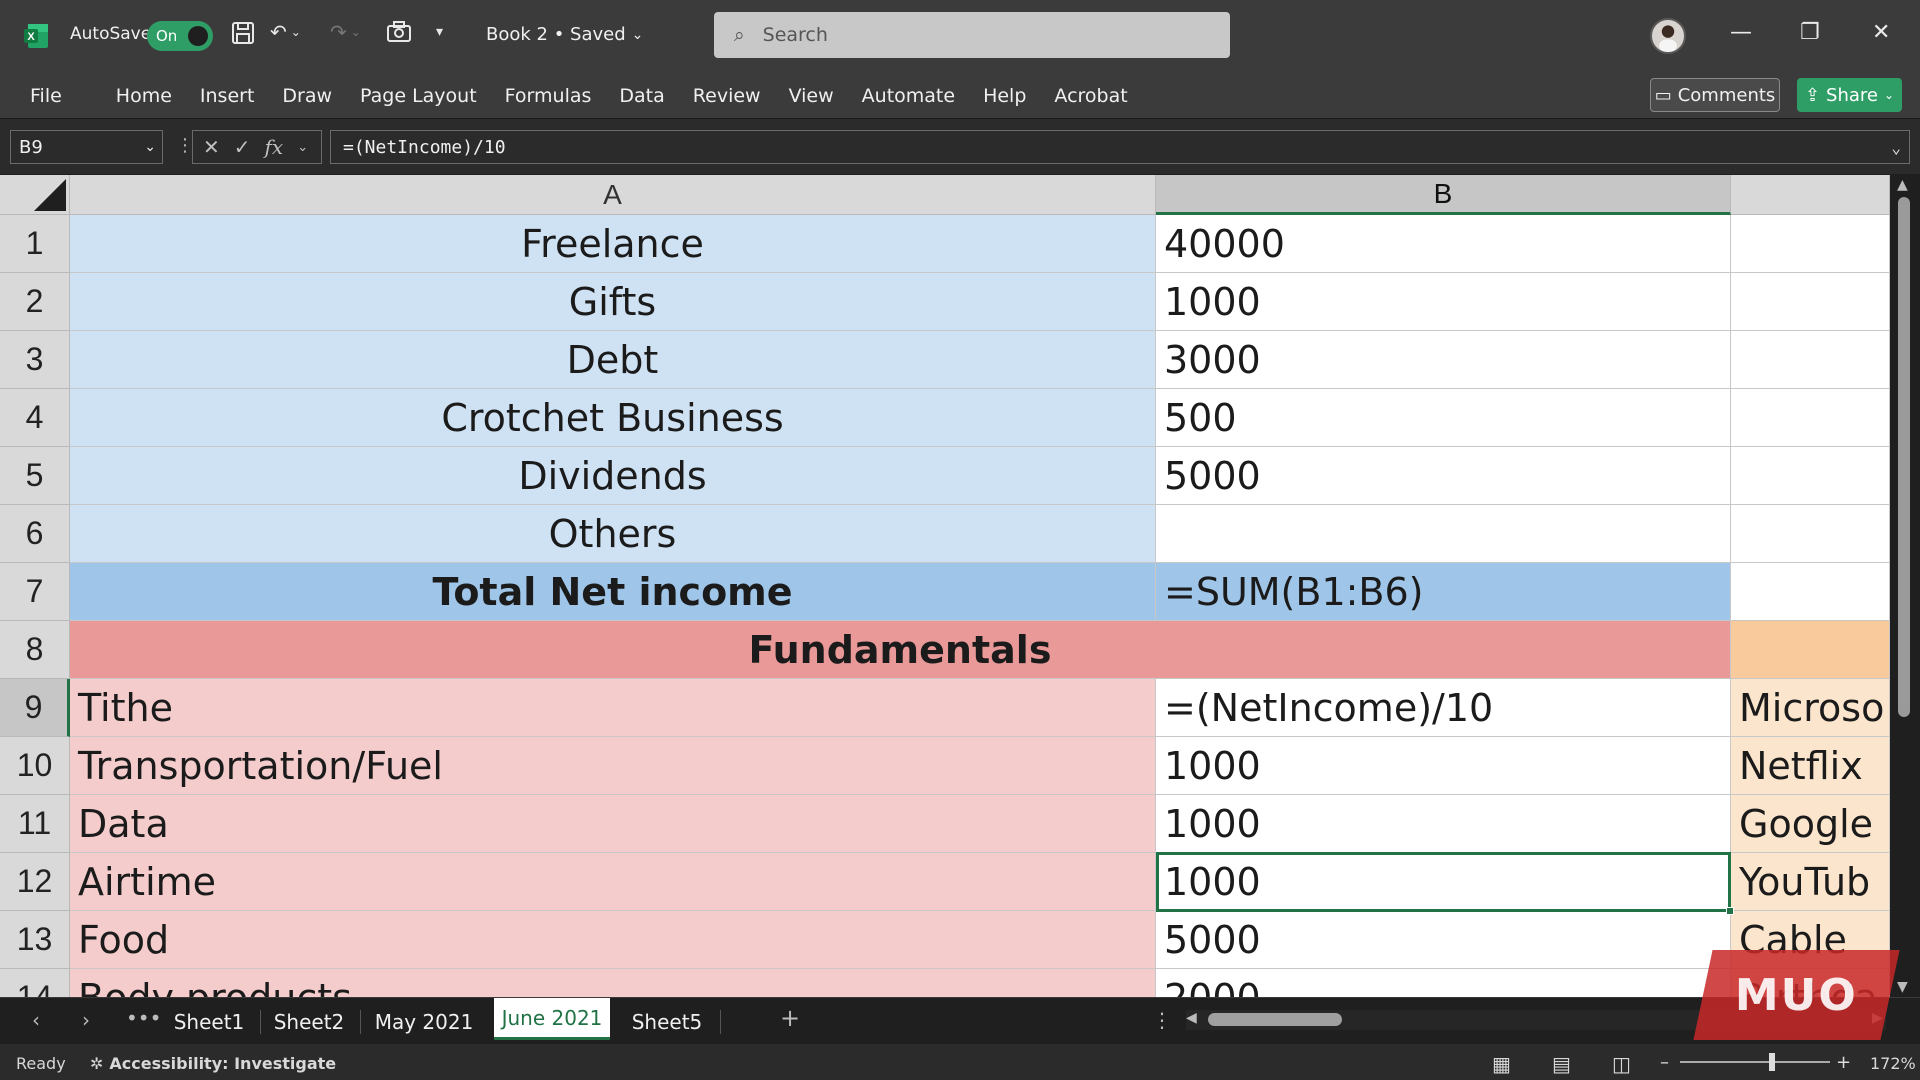 This screenshot has height=1080, width=1920. I want to click on add-sheet-icon: +, so click(790, 1018).